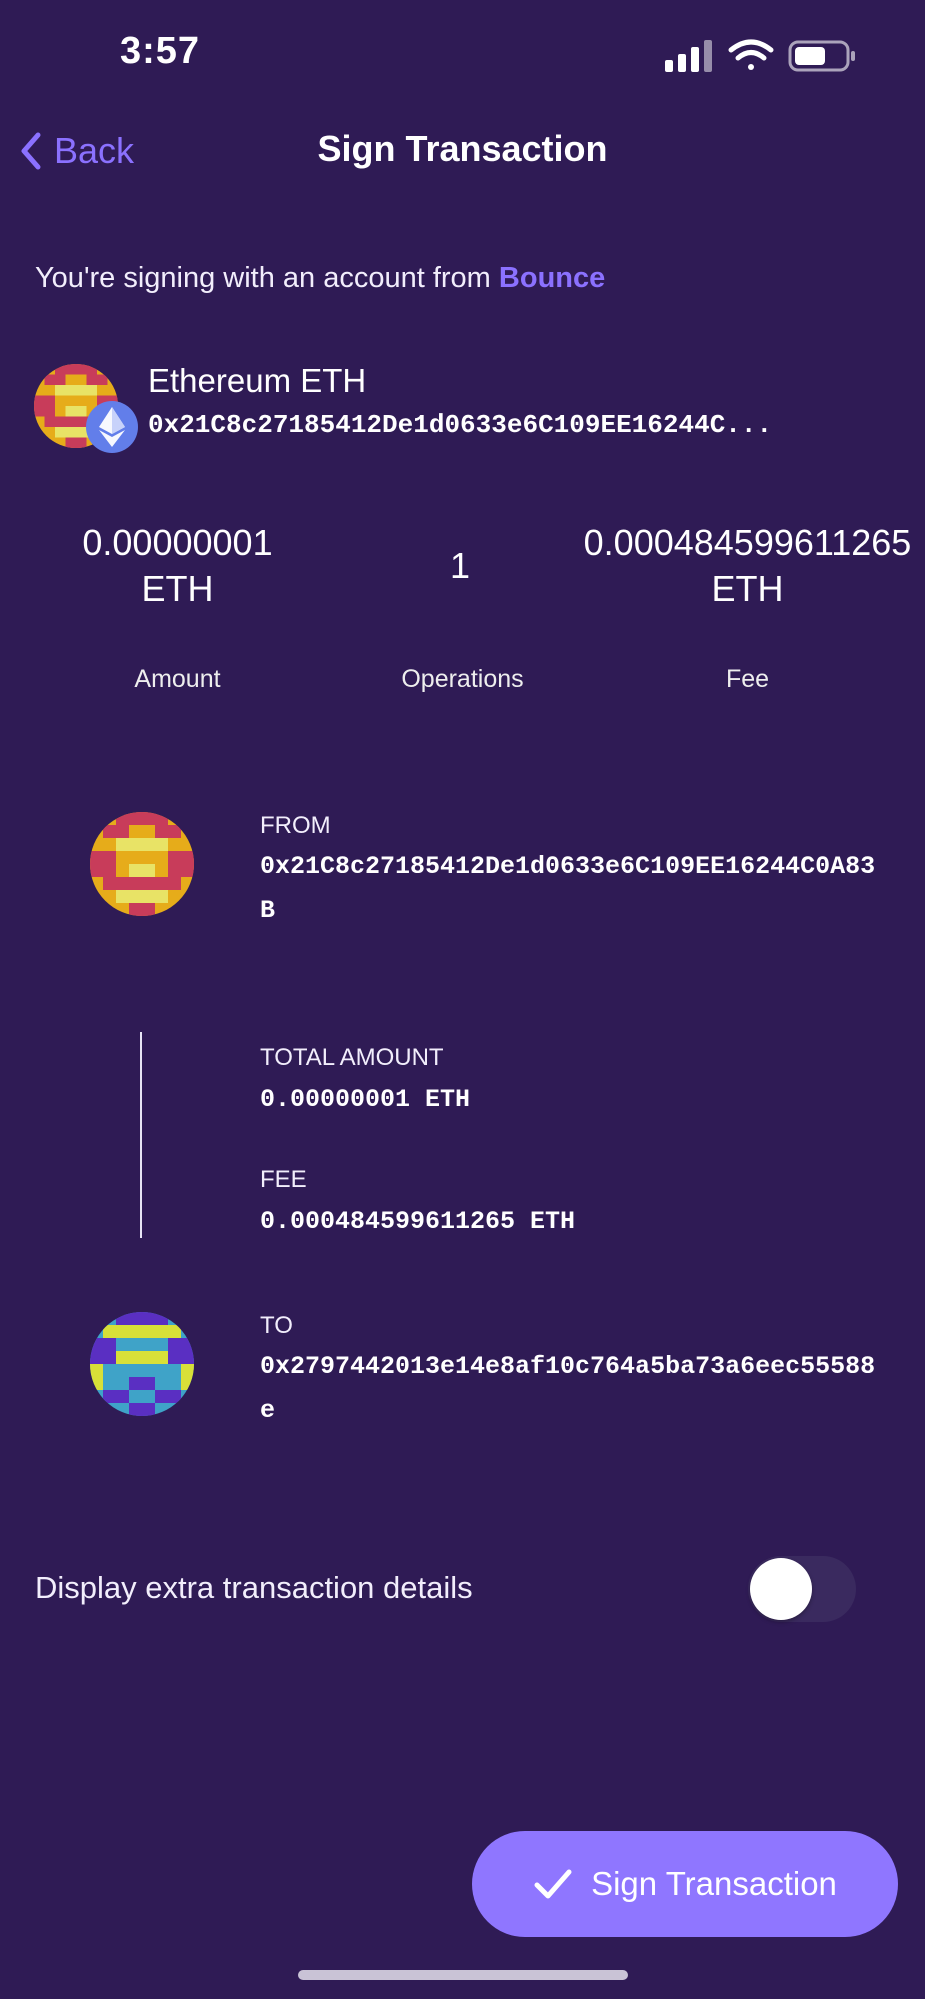 The width and height of the screenshot is (925, 1999). Describe the element at coordinates (177, 588) in the screenshot. I see `amount-unit: ETH` at that location.